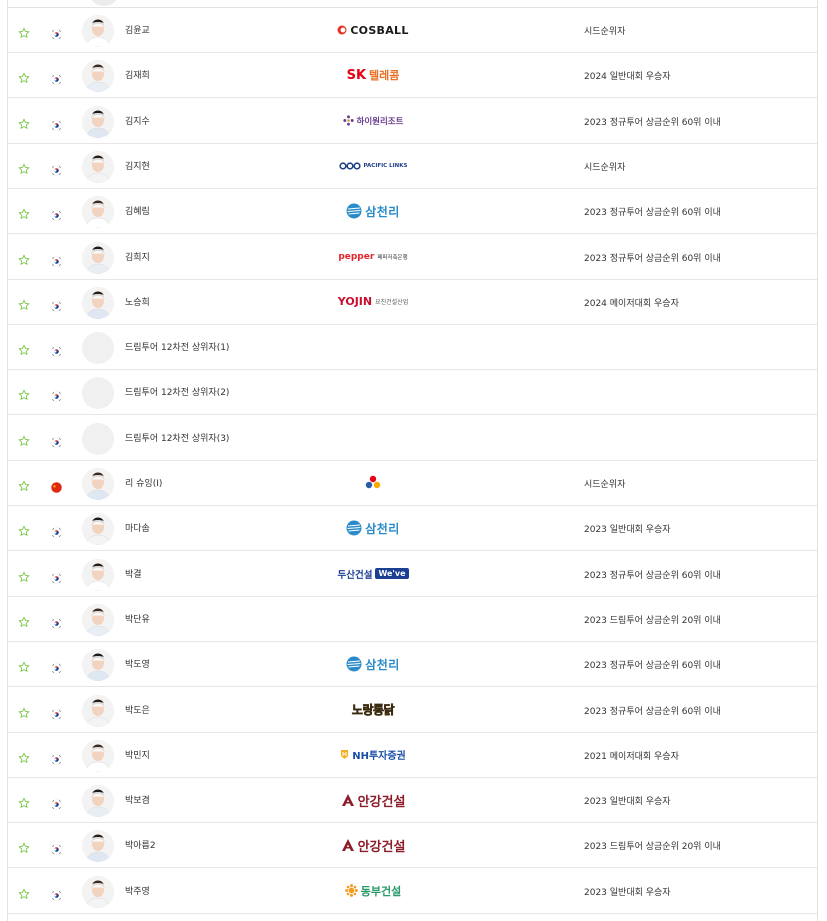  I want to click on player-name: 김지수, so click(137, 120).